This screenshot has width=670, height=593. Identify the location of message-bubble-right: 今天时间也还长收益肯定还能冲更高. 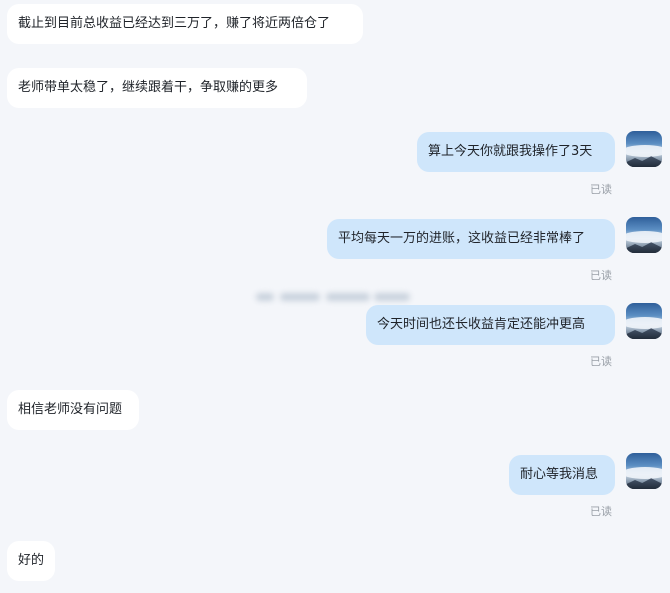
(490, 325).